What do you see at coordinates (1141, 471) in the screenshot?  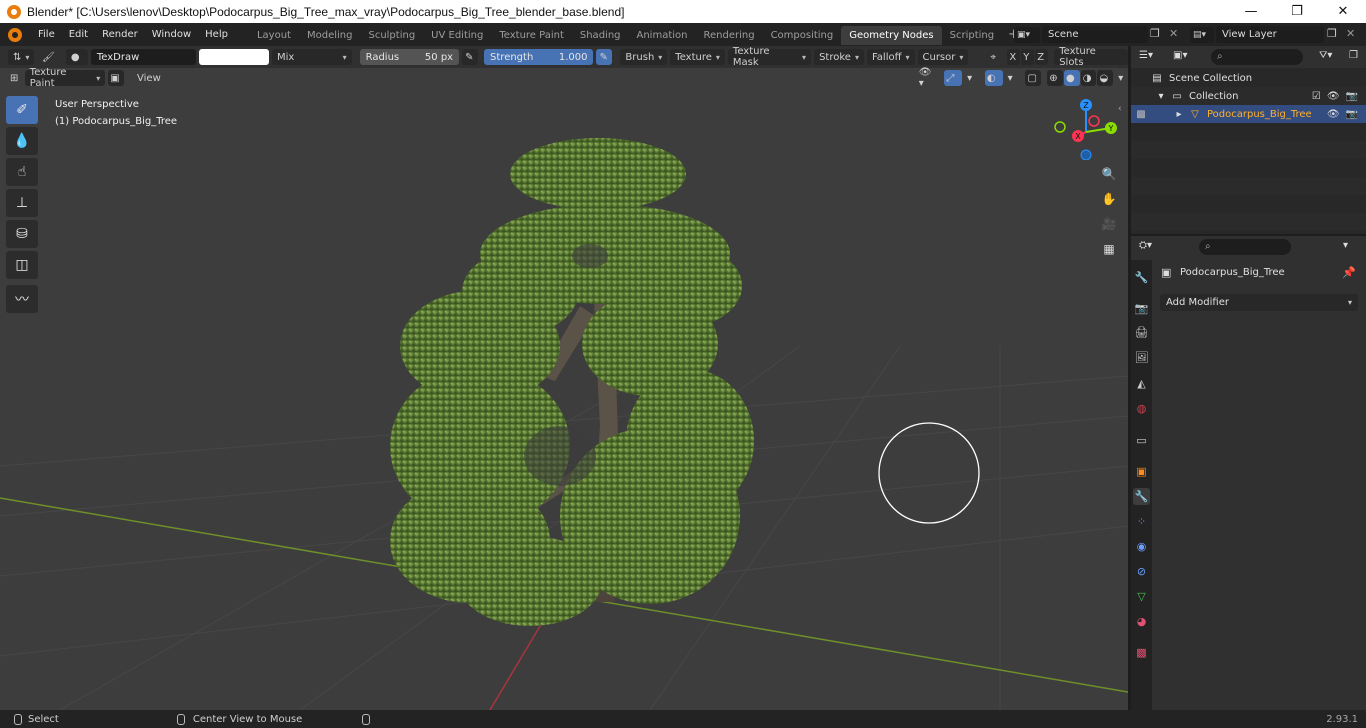 I see `object-tab-icon: ▣` at bounding box center [1141, 471].